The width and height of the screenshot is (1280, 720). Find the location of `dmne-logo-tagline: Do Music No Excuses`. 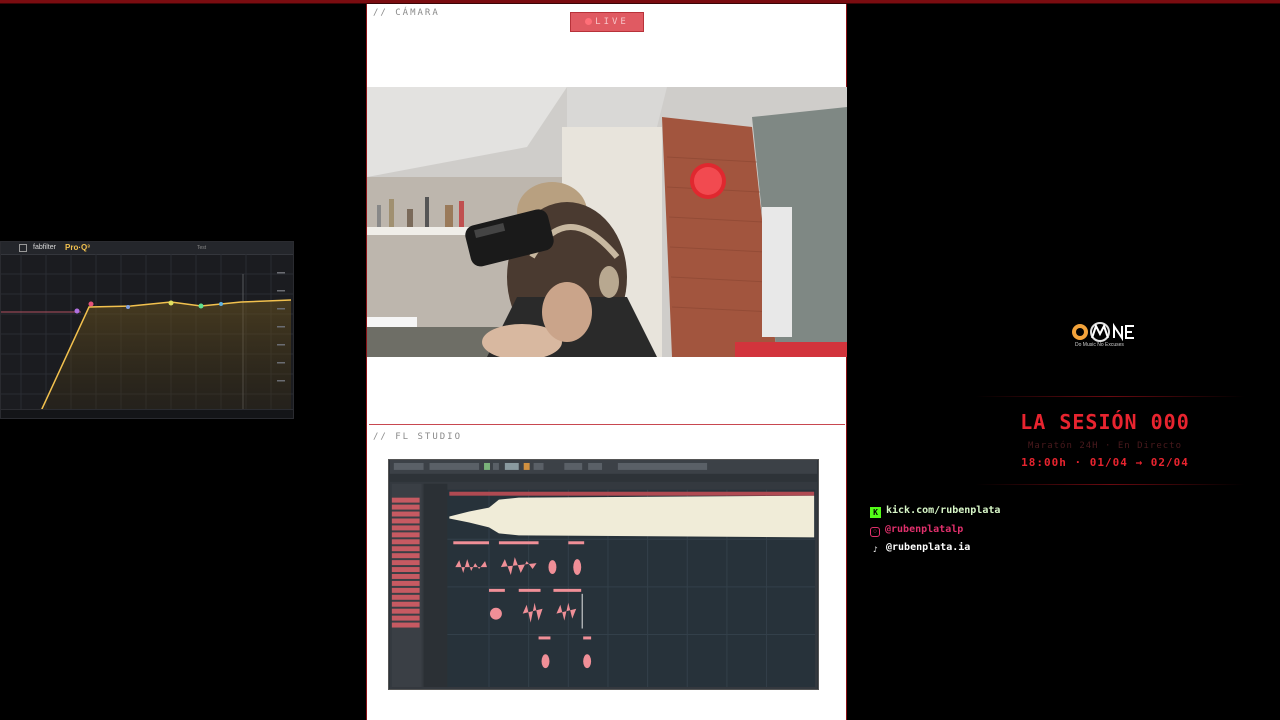

dmne-logo-tagline: Do Music No Excuses is located at coordinates (1099, 345).